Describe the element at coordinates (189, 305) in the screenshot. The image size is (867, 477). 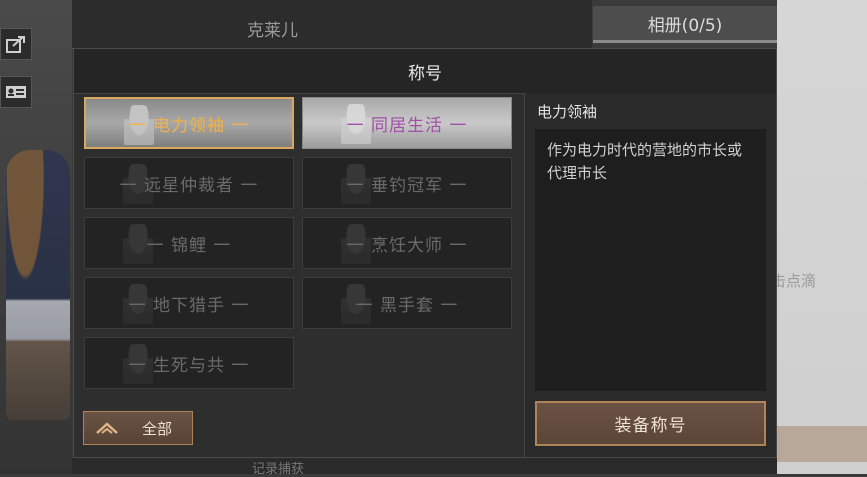
I see `title-tile-label: 一 地下猎手 一` at that location.